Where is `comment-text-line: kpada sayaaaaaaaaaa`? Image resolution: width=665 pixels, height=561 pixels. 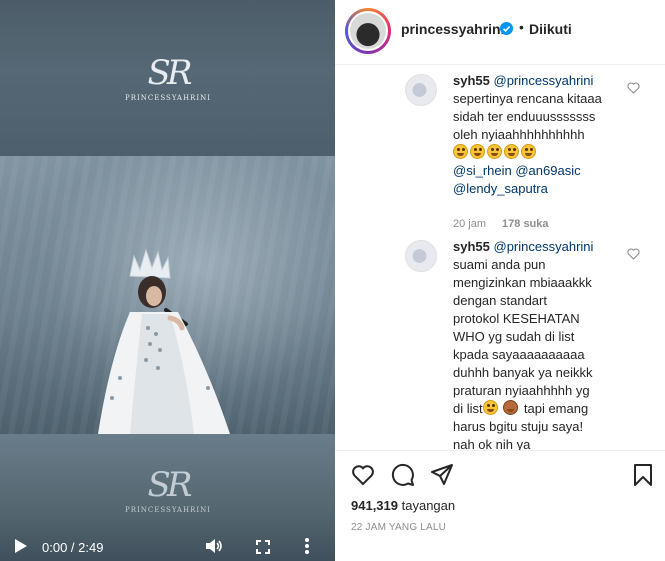 comment-text-line: kpada sayaaaaaaaaaa is located at coordinates (519, 354).